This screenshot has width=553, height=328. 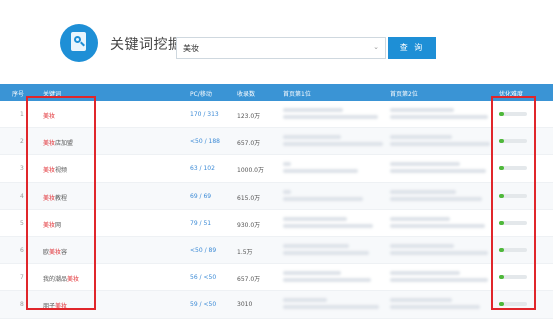 I want to click on col-index: 序号, so click(x=18, y=94).